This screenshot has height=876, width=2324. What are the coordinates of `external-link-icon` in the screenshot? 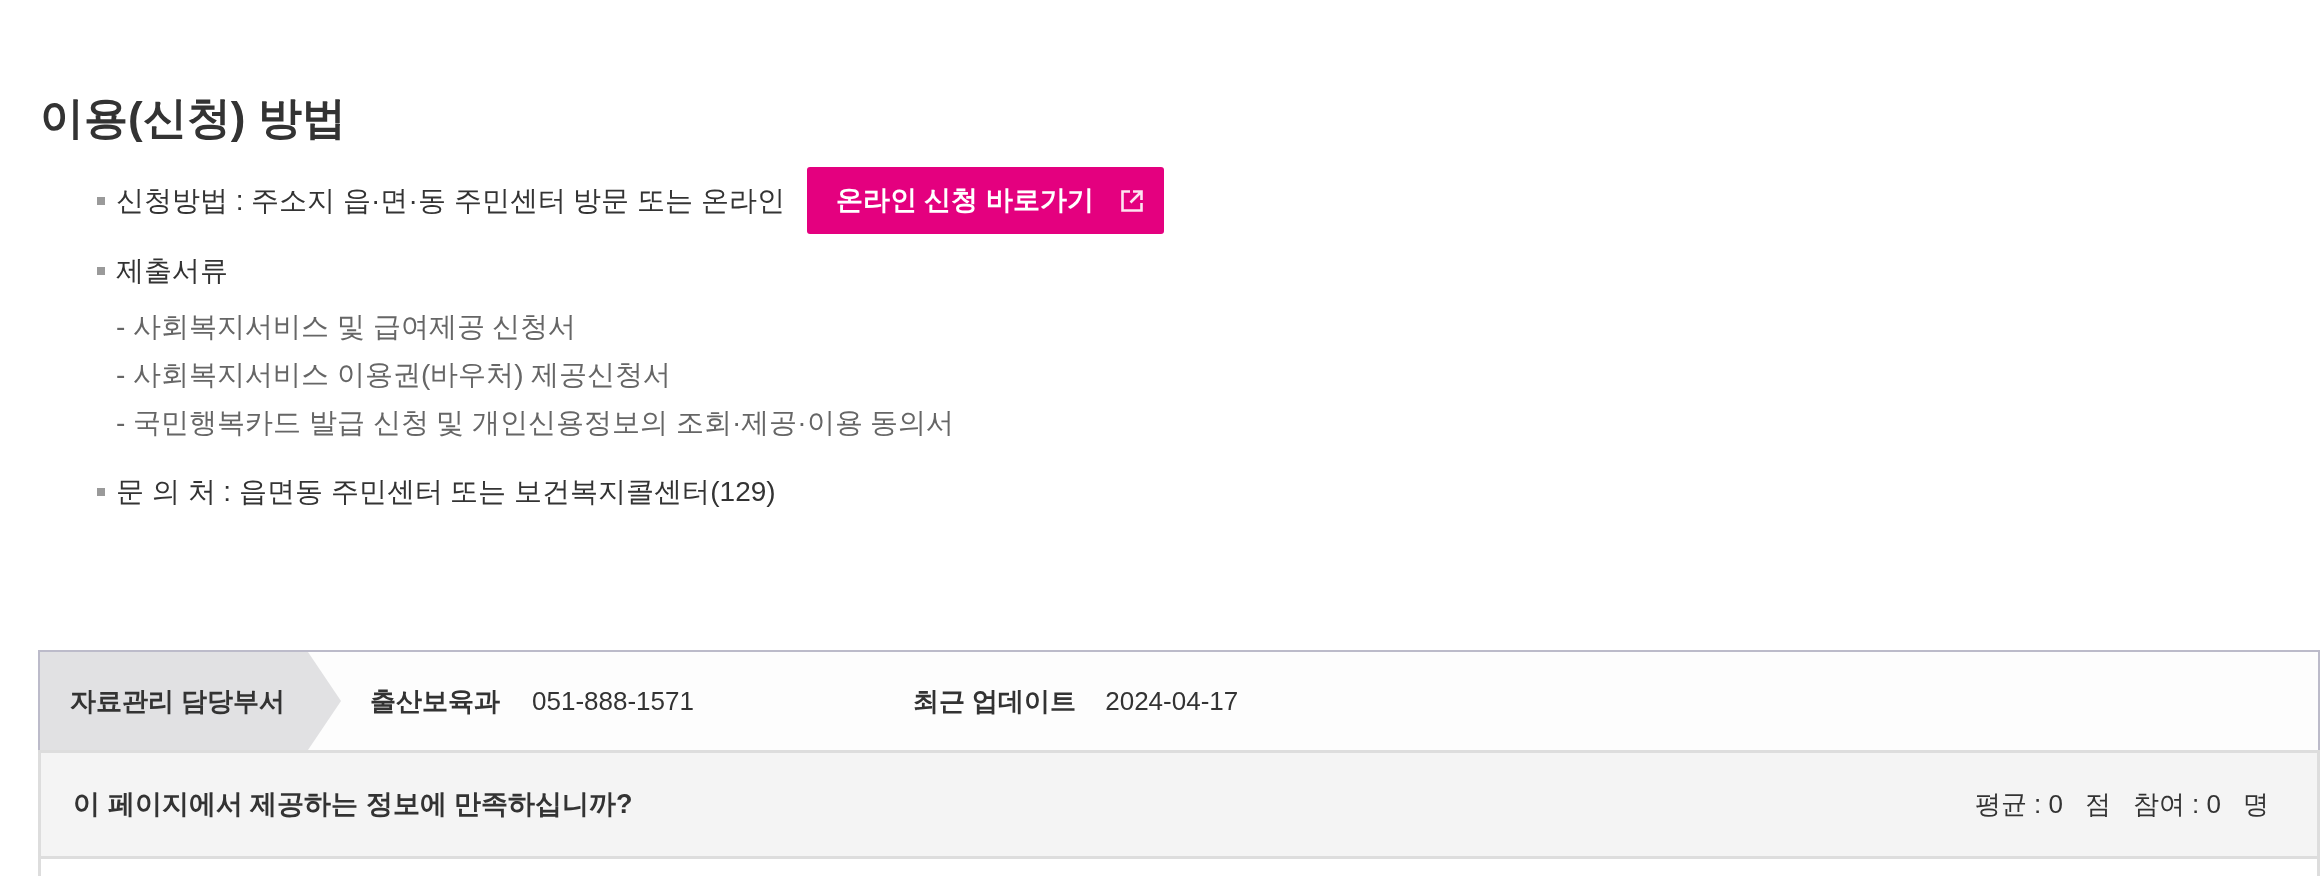 It's located at (1131, 200).